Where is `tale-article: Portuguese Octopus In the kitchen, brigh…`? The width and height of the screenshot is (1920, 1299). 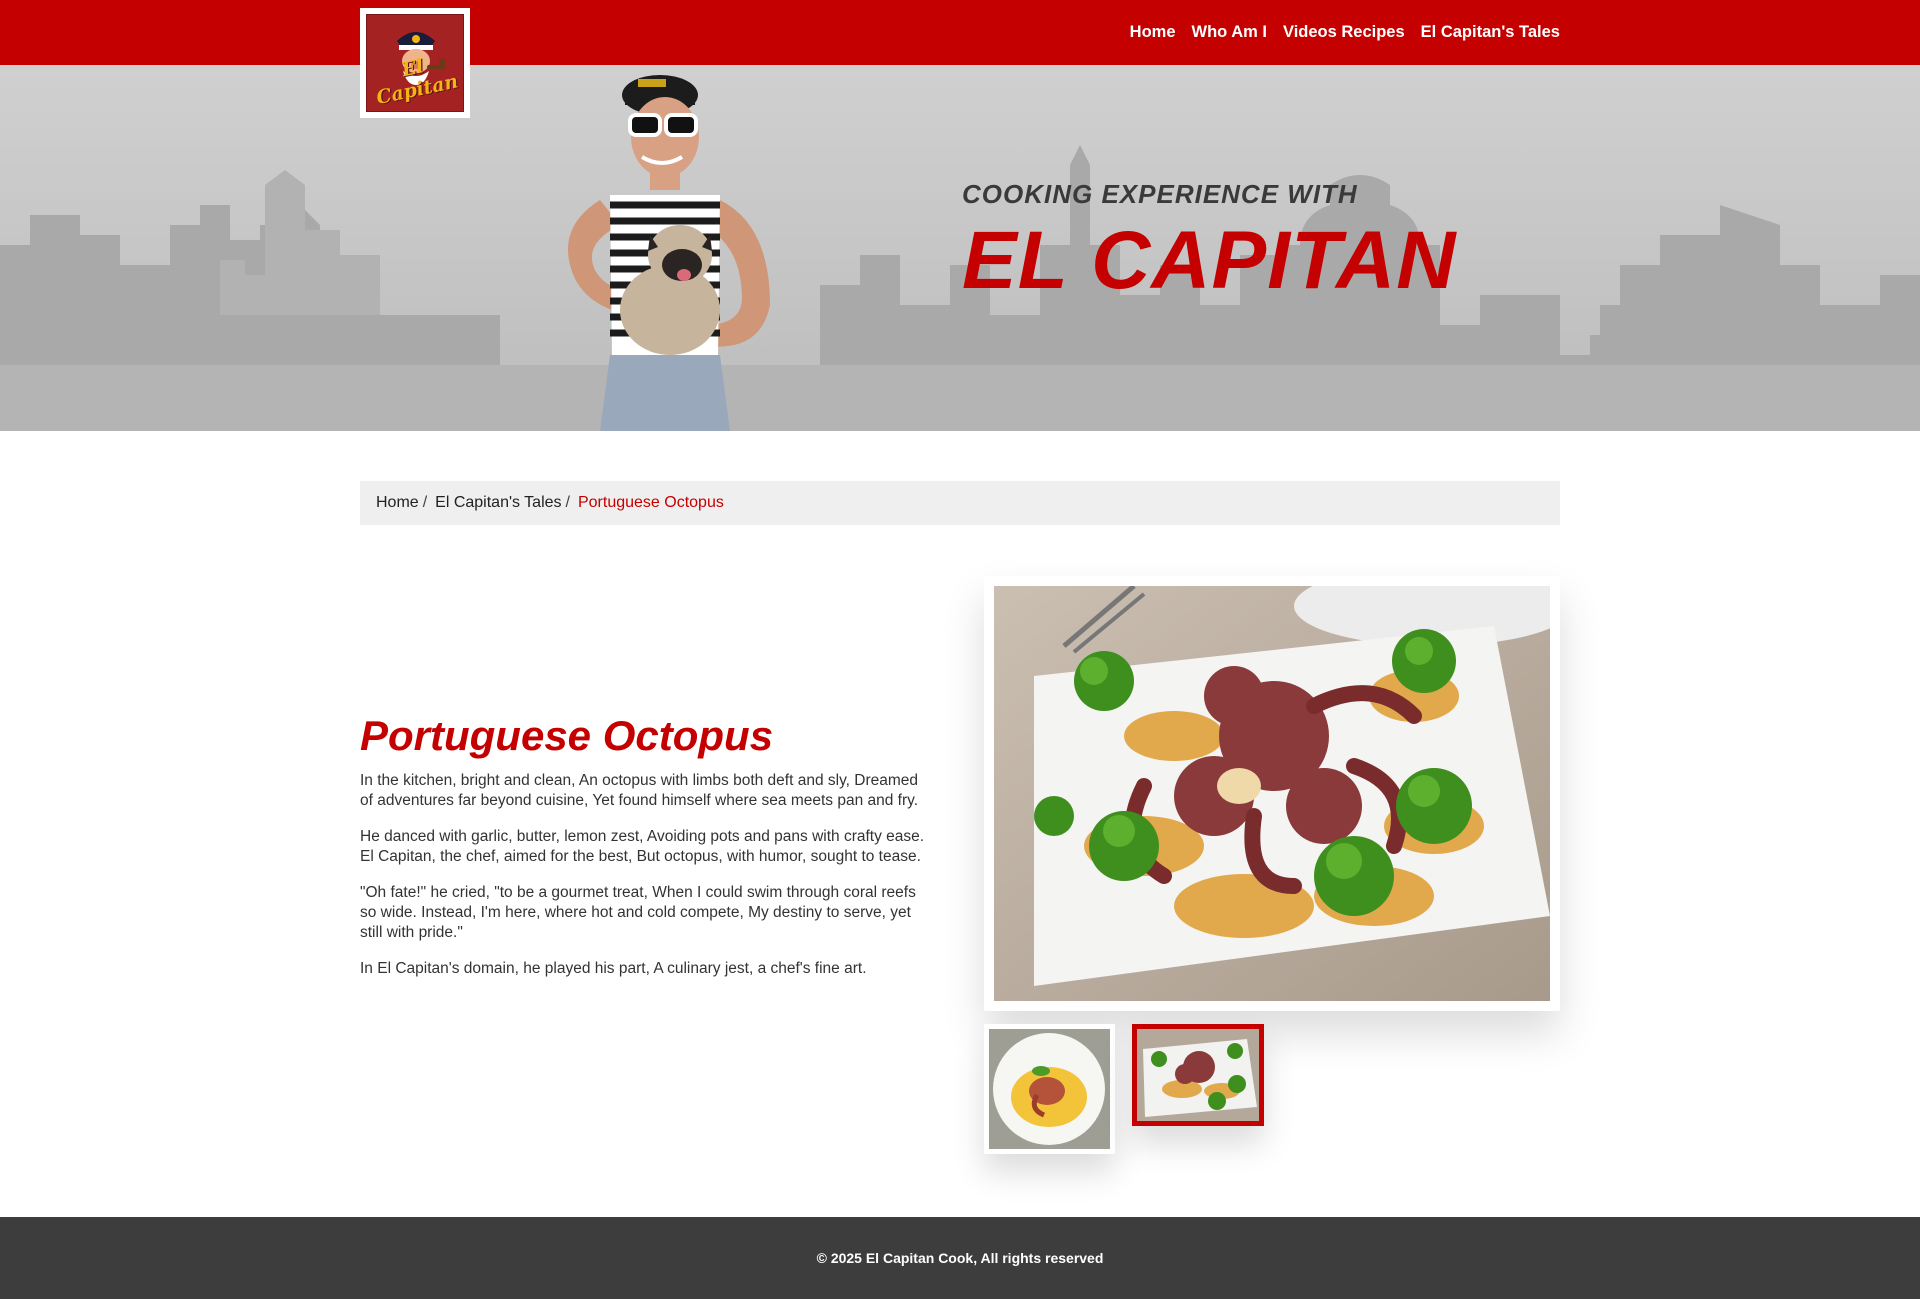 tale-article: Portuguese Octopus In the kitchen, brigh… is located at coordinates (645, 853).